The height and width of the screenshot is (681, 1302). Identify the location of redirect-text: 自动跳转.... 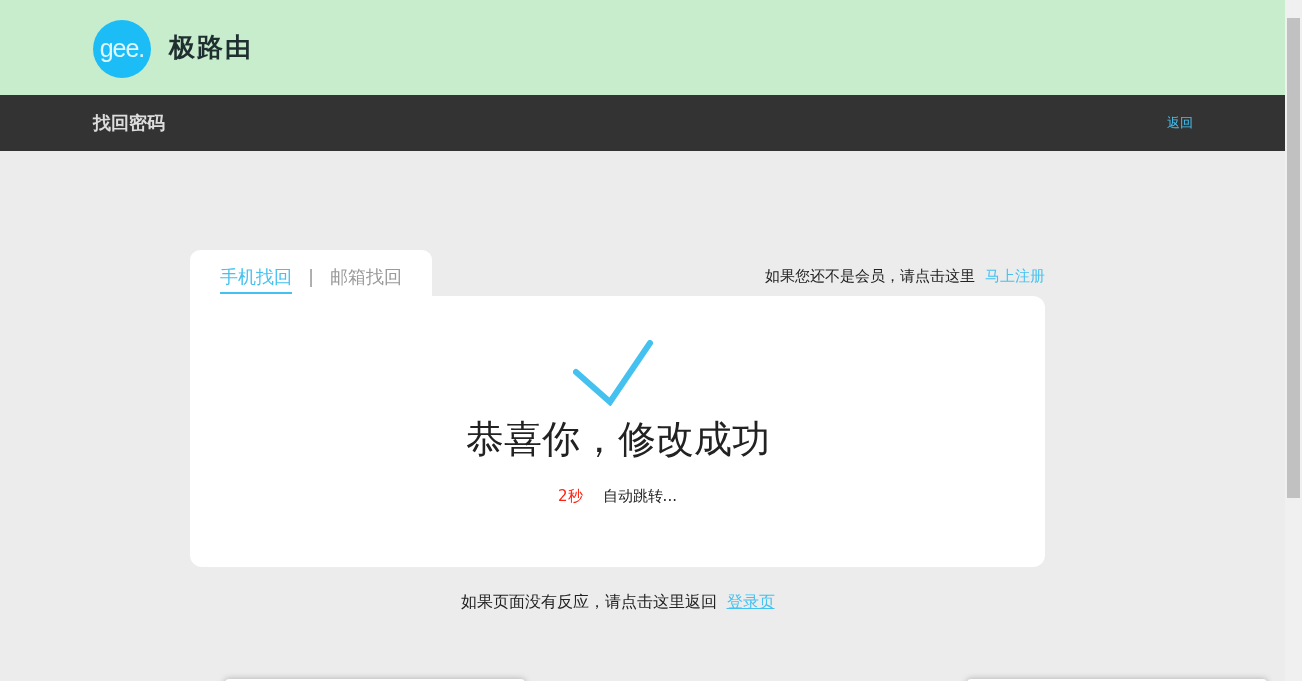
(639, 496).